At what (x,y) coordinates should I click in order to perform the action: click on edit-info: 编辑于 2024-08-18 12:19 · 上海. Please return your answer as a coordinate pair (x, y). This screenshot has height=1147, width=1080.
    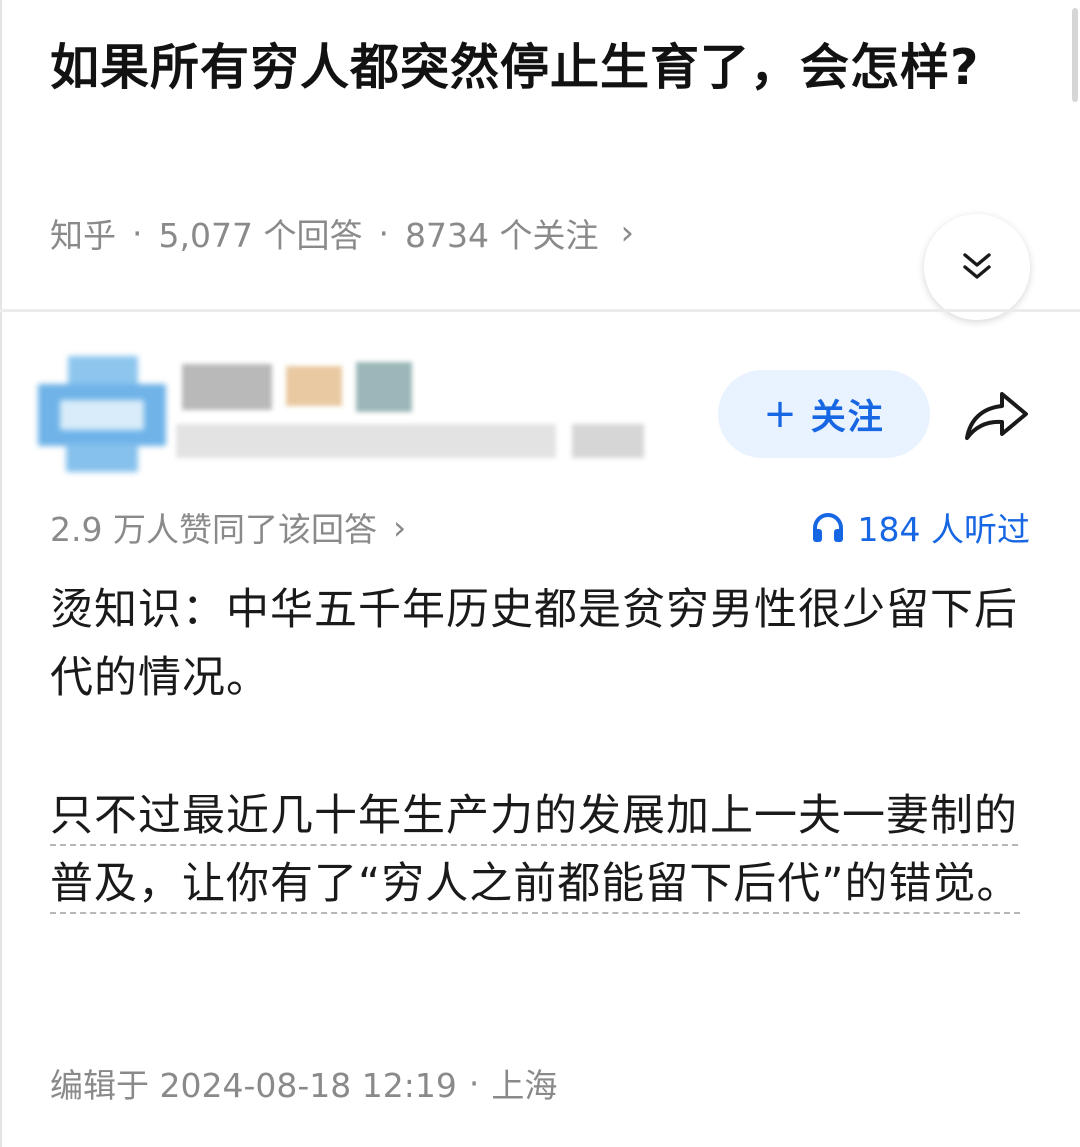
    Looking at the image, I should click on (303, 1083).